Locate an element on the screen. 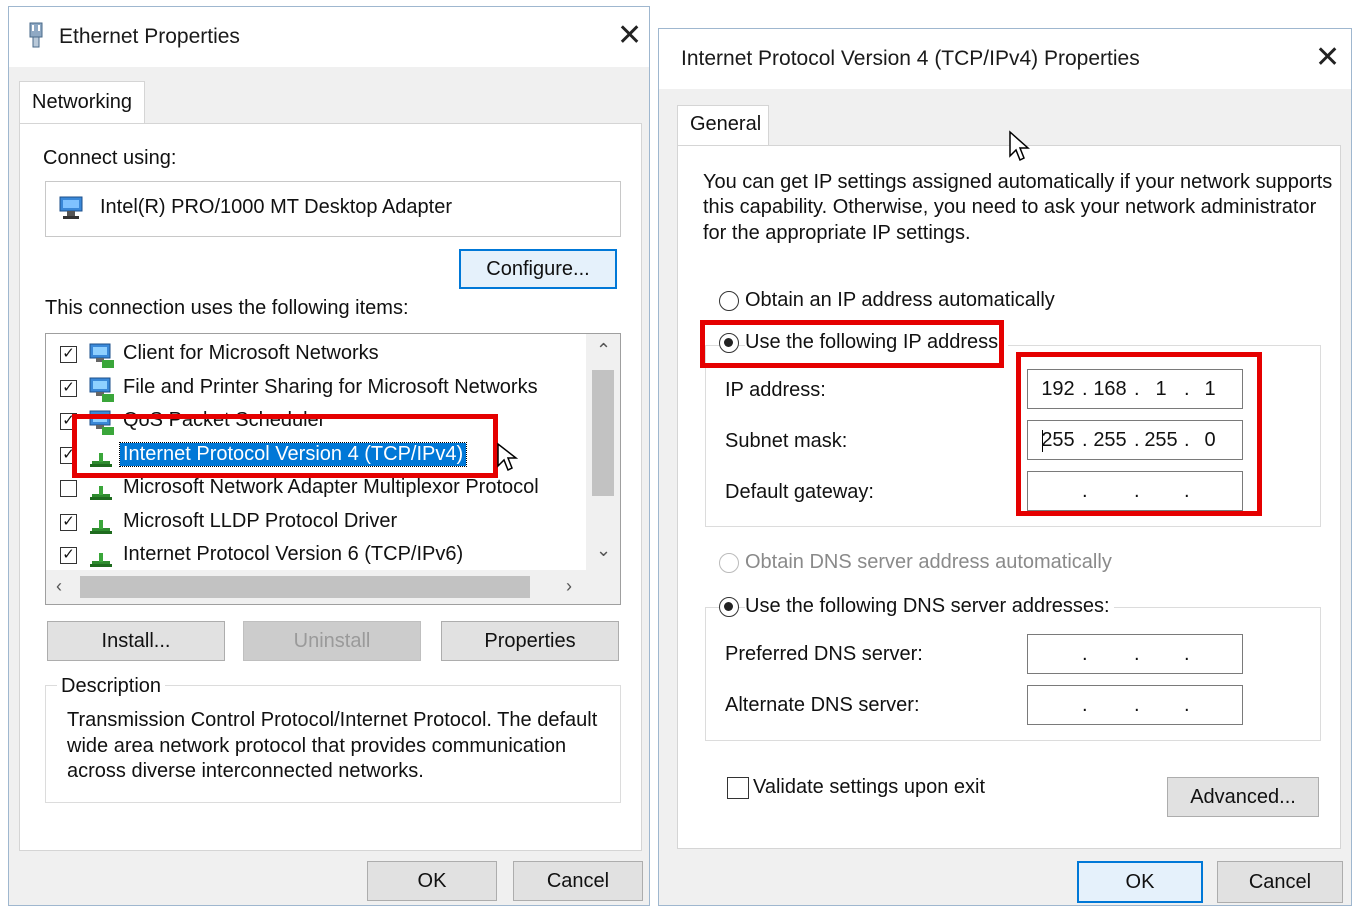  window-title: Ethernet Properties is located at coordinates (149, 36).